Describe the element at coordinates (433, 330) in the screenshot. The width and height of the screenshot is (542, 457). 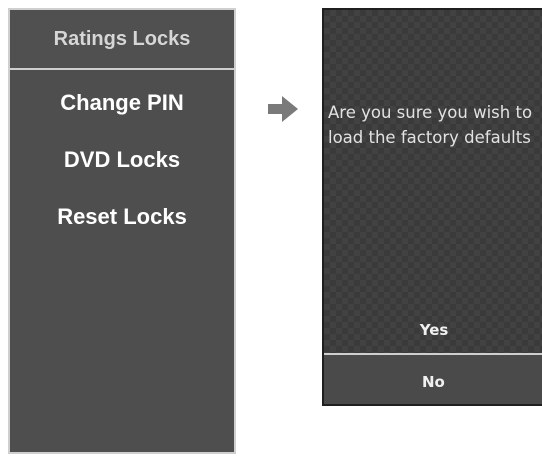
I see `yes-button: Yes` at that location.